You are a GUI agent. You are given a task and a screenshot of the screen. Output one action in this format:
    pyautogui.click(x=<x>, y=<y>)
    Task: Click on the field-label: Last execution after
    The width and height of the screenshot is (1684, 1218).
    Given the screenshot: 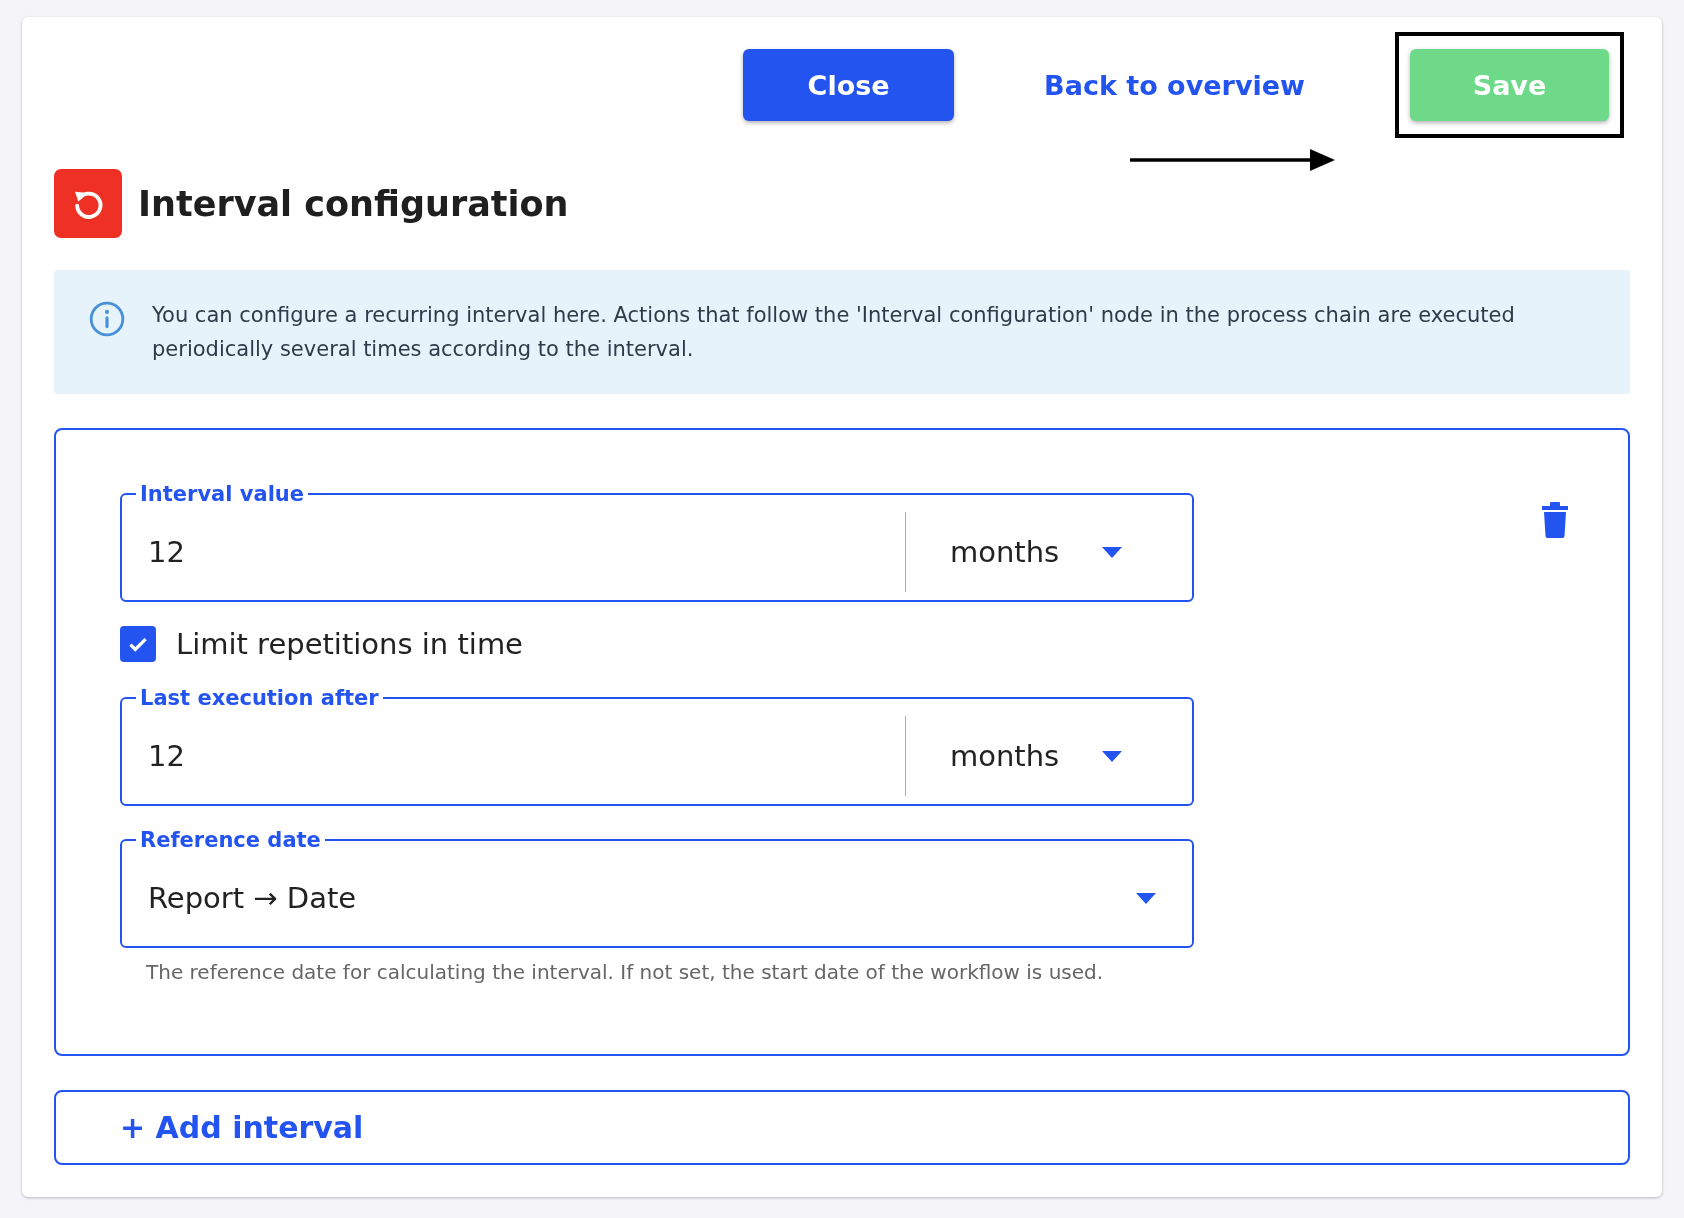 What is the action you would take?
    pyautogui.click(x=259, y=698)
    